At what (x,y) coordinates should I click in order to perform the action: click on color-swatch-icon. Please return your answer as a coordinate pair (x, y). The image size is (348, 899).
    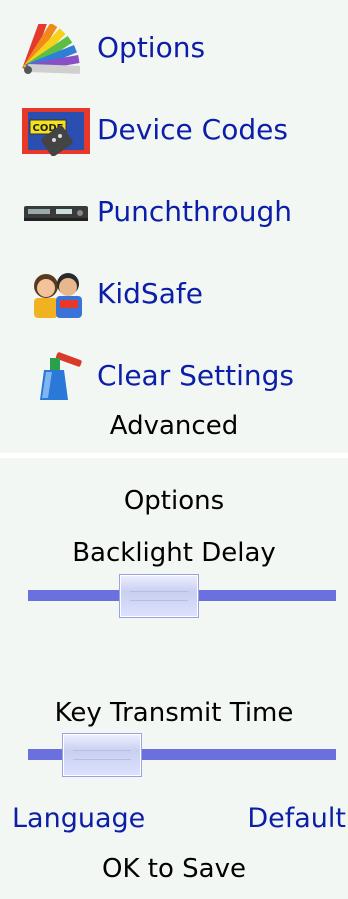
    Looking at the image, I should click on (51, 49).